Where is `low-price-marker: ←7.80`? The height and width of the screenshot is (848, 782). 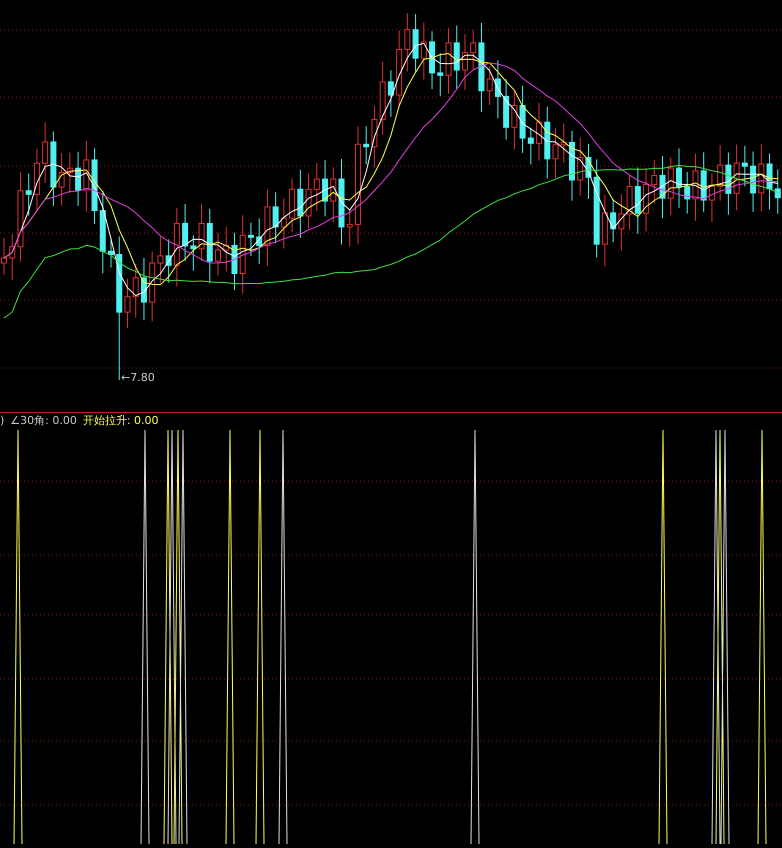 low-price-marker: ←7.80 is located at coordinates (138, 378).